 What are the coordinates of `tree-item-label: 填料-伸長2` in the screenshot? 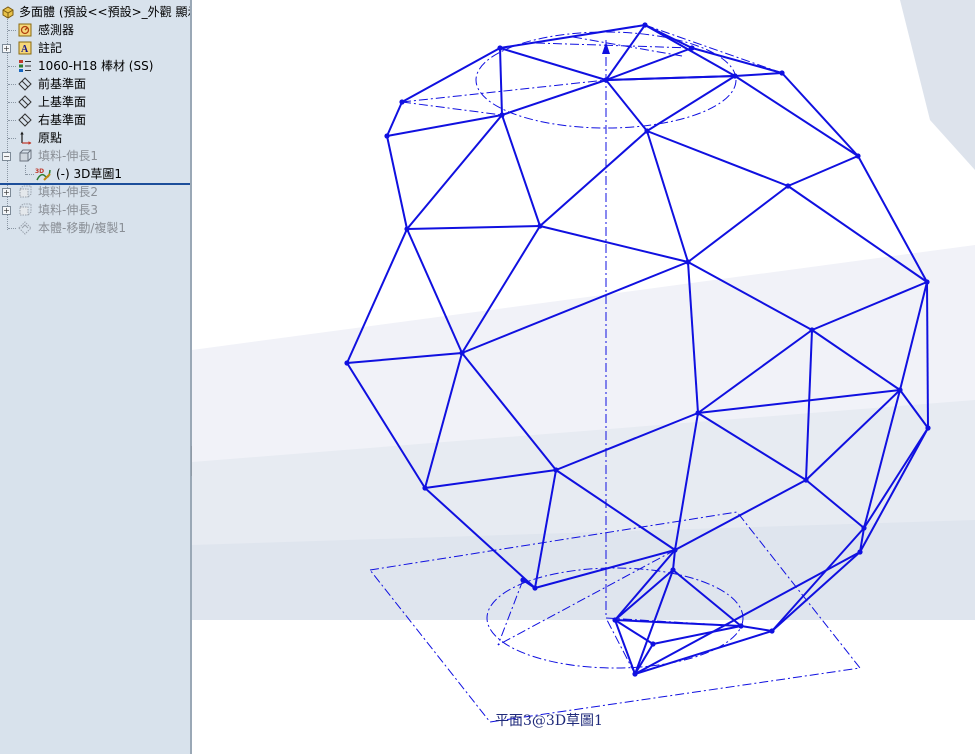 It's located at (68, 192).